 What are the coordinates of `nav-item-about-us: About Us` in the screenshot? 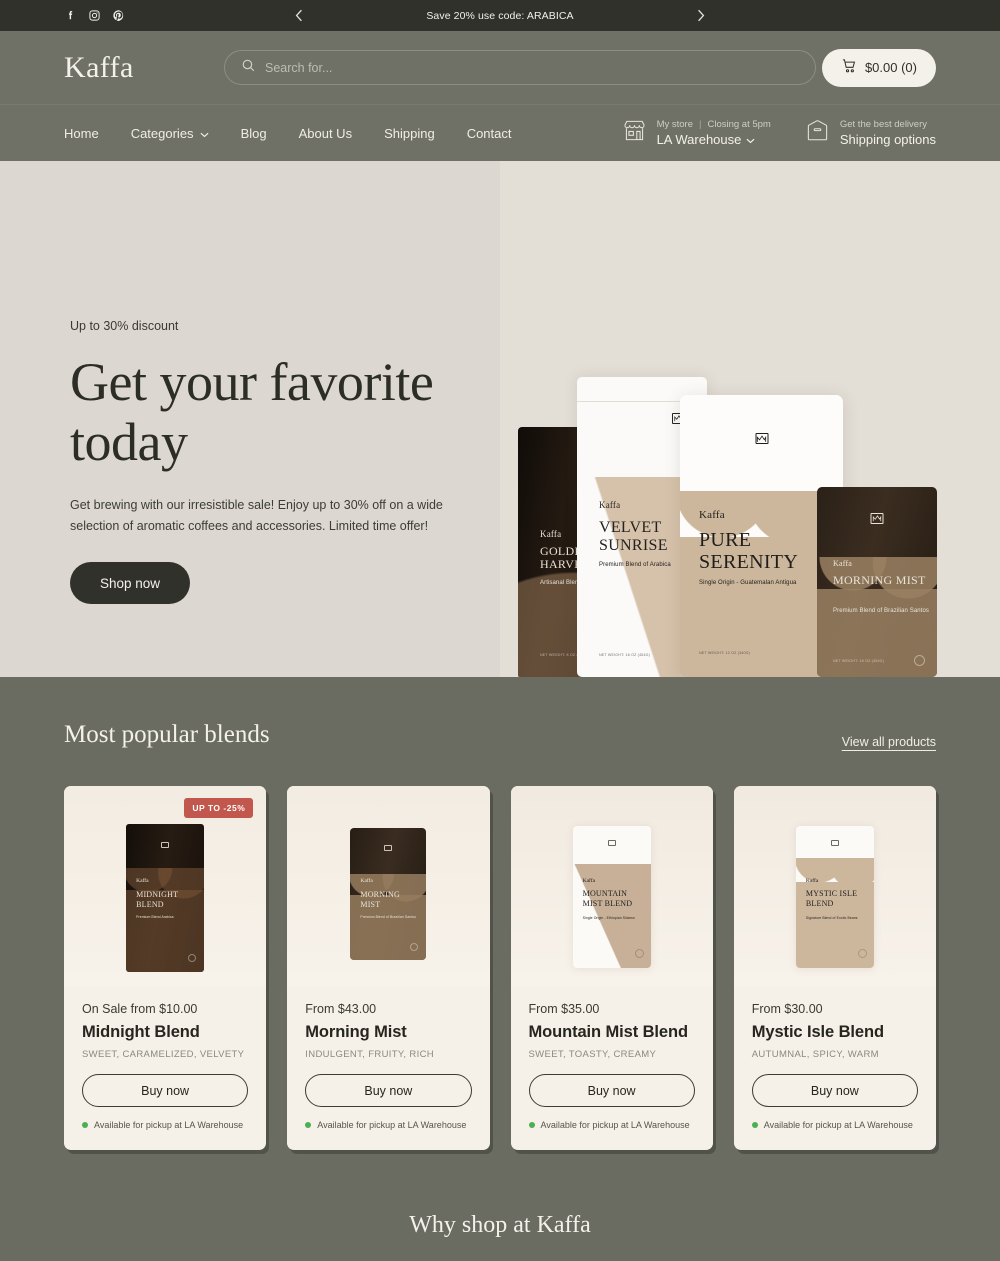 It's located at (325, 133).